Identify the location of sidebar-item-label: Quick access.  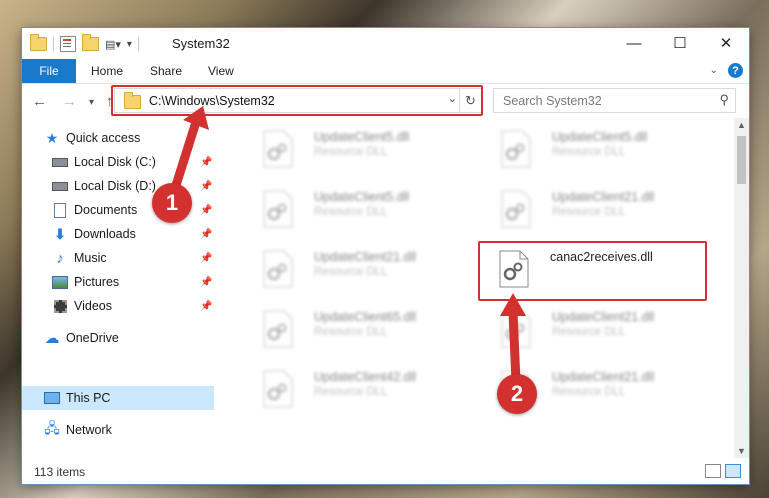
(103, 138).